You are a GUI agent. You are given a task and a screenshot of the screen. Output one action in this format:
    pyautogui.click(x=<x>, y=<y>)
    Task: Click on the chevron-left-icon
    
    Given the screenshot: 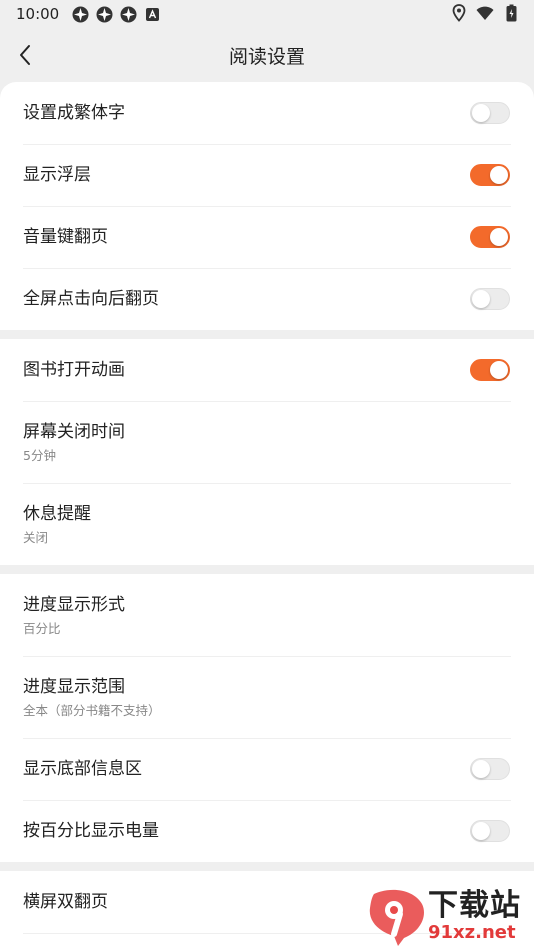 What is the action you would take?
    pyautogui.click(x=25, y=55)
    